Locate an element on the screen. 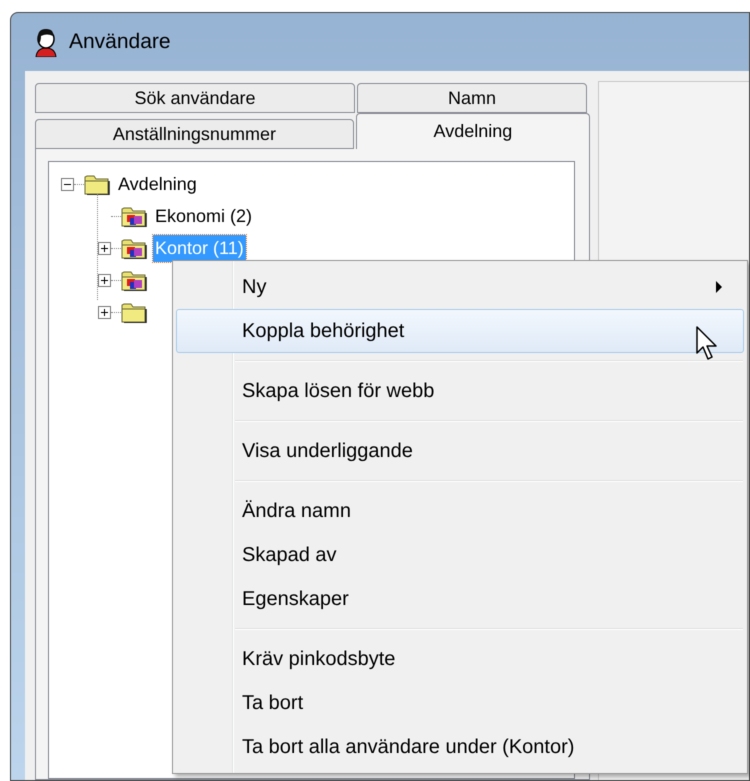 The image size is (750, 781). tab: Namn is located at coordinates (472, 98).